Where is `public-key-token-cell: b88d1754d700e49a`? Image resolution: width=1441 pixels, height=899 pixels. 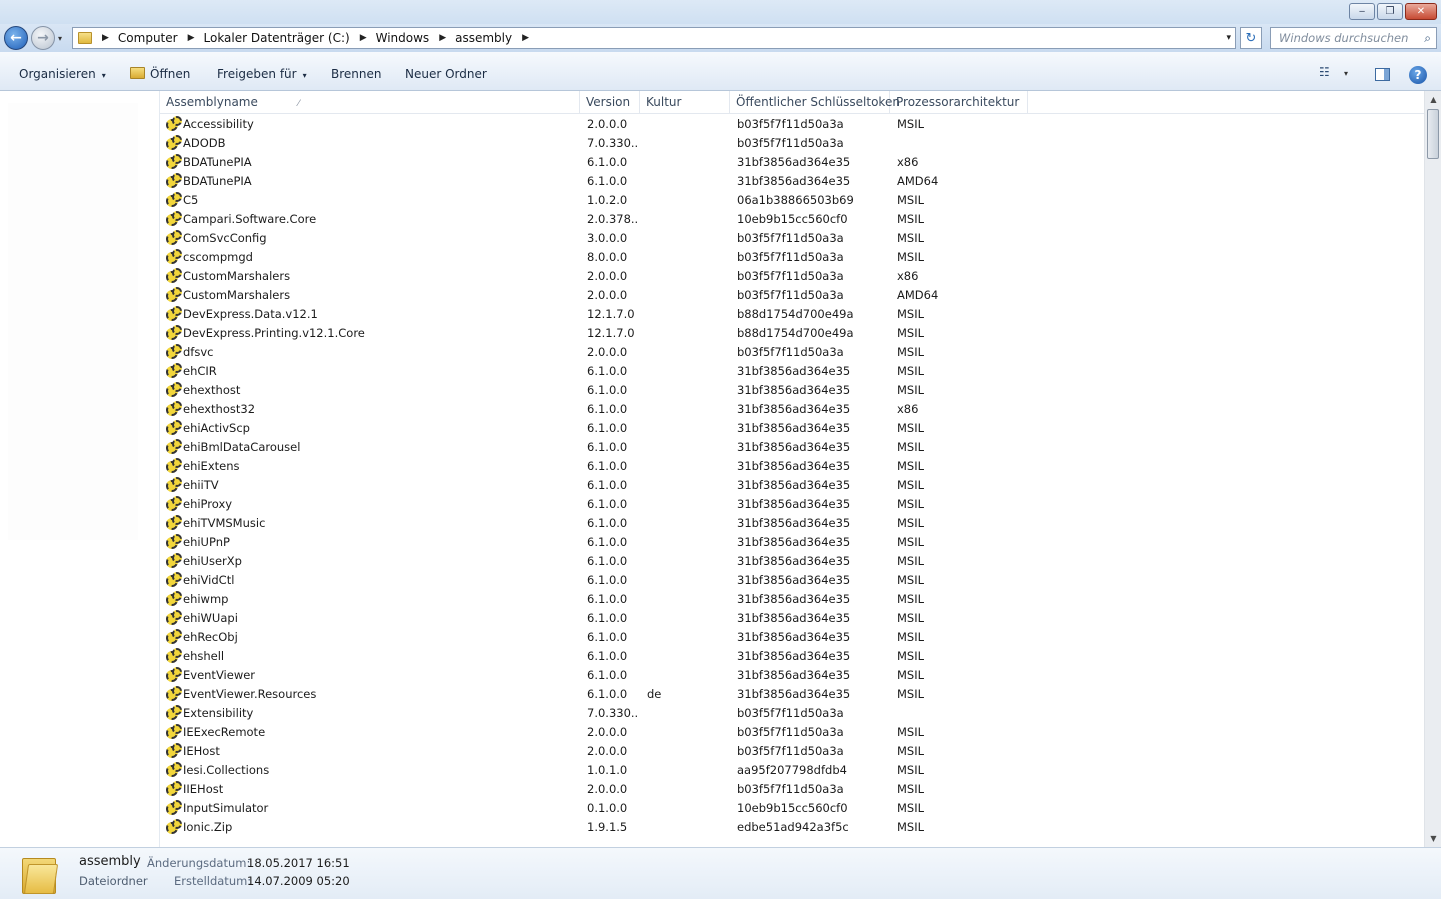 public-key-token-cell: b88d1754d700e49a is located at coordinates (812, 333).